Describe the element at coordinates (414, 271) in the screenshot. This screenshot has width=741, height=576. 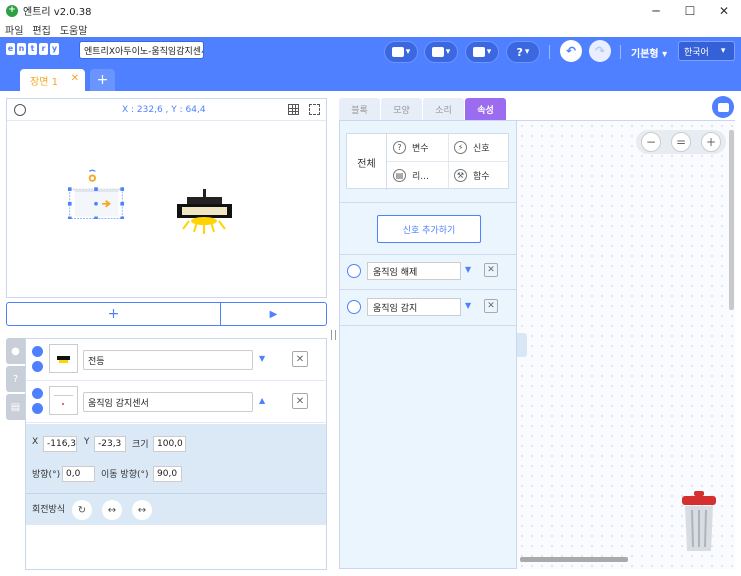
I see `signal-name-field: 움직임 해제` at that location.